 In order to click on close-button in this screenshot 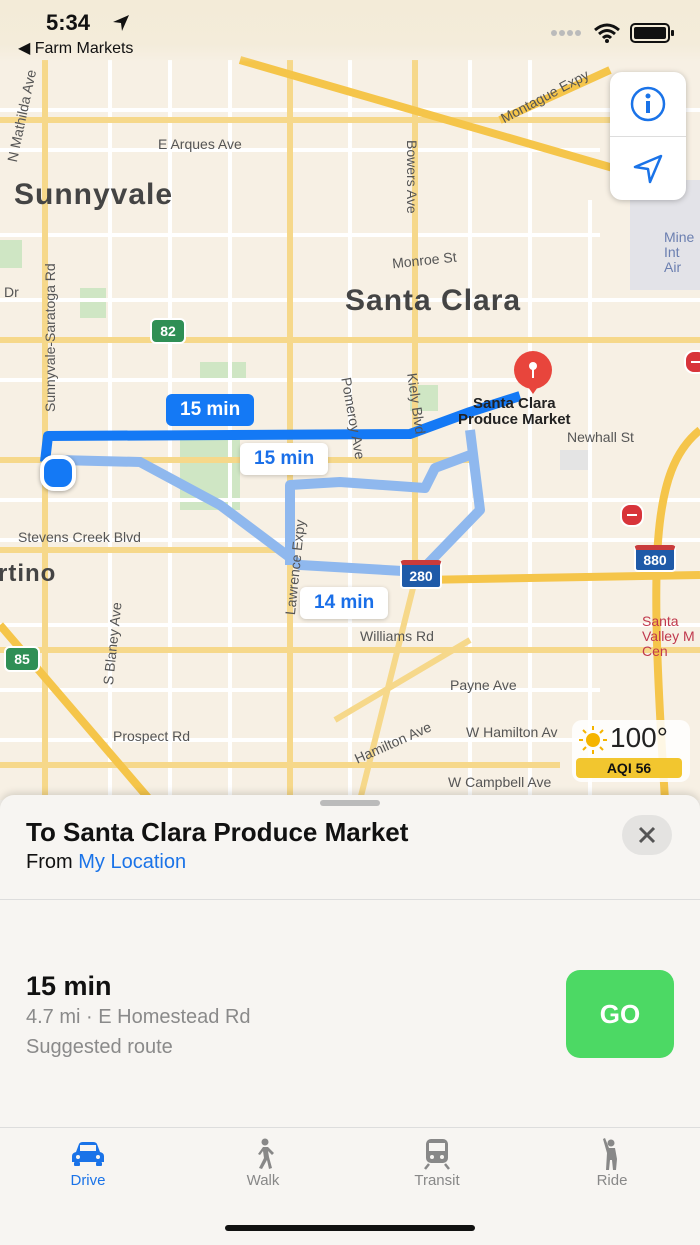, I will do `click(647, 835)`.